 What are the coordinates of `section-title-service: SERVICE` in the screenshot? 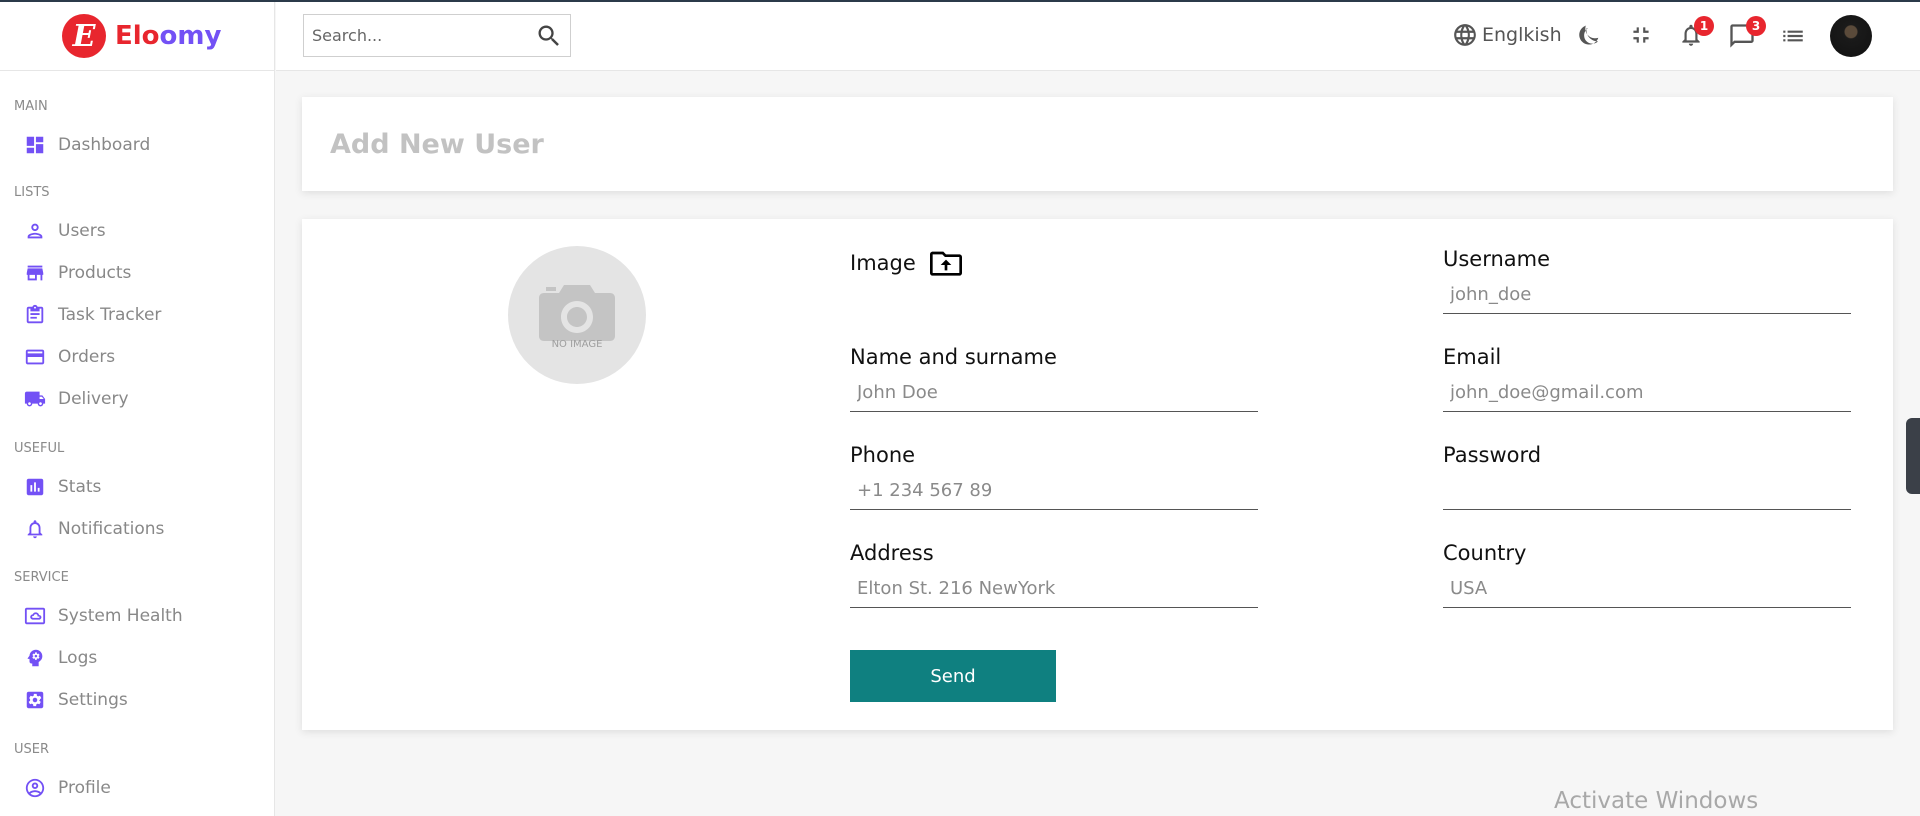 It's located at (41, 577).